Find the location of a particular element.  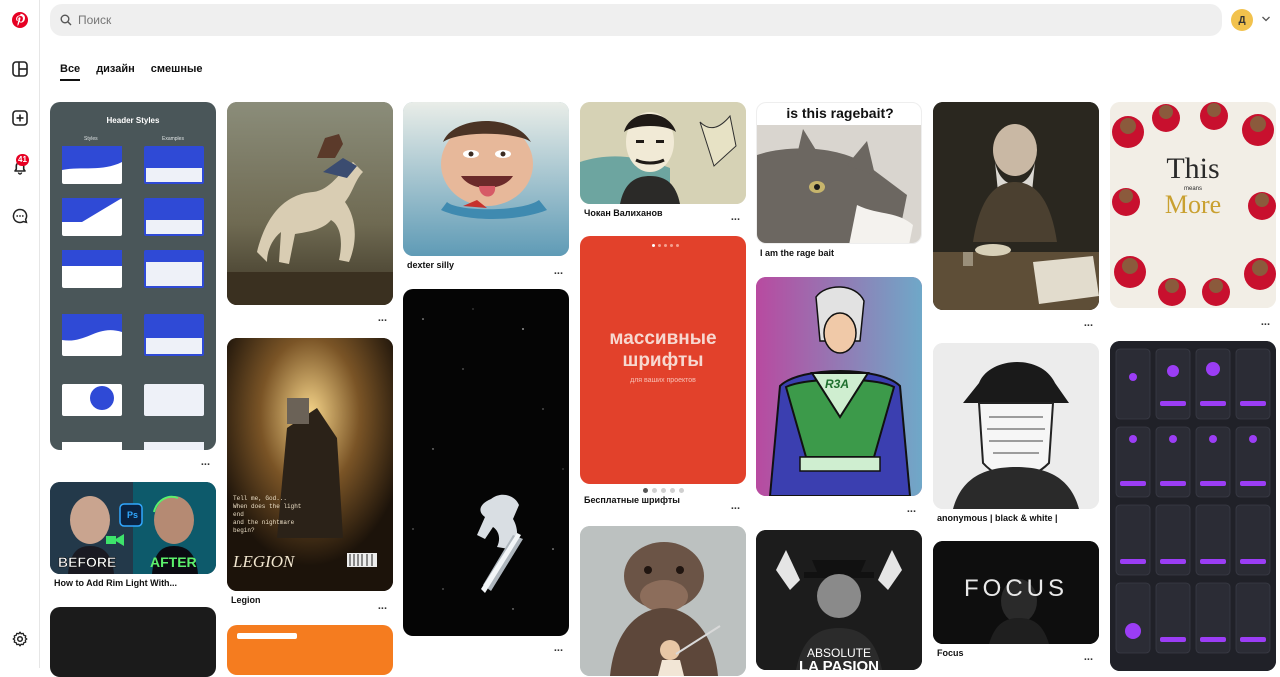

pin-absolute: ABSOLUTE LA PASION is located at coordinates (839, 600).